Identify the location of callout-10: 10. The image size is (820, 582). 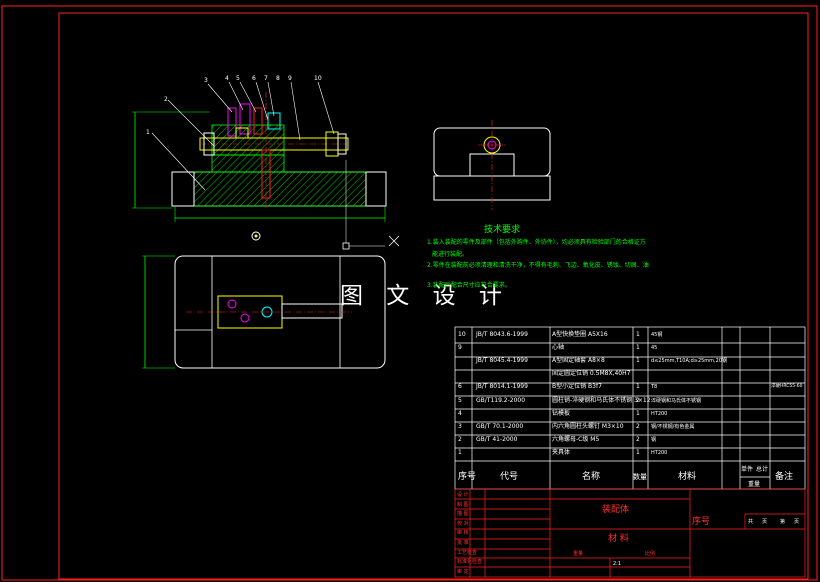
(318, 78).